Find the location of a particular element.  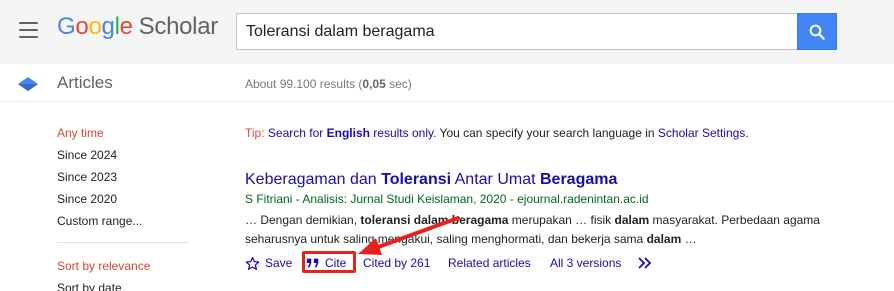

google-wordmark: Google is located at coordinates (95, 26).